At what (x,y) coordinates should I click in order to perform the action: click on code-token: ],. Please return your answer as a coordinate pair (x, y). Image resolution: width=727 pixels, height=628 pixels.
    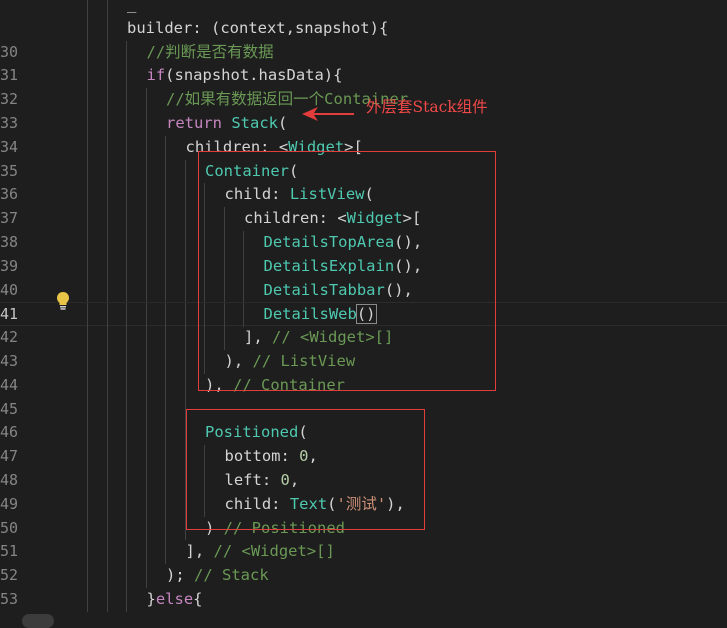
    Looking at the image, I should click on (199, 551).